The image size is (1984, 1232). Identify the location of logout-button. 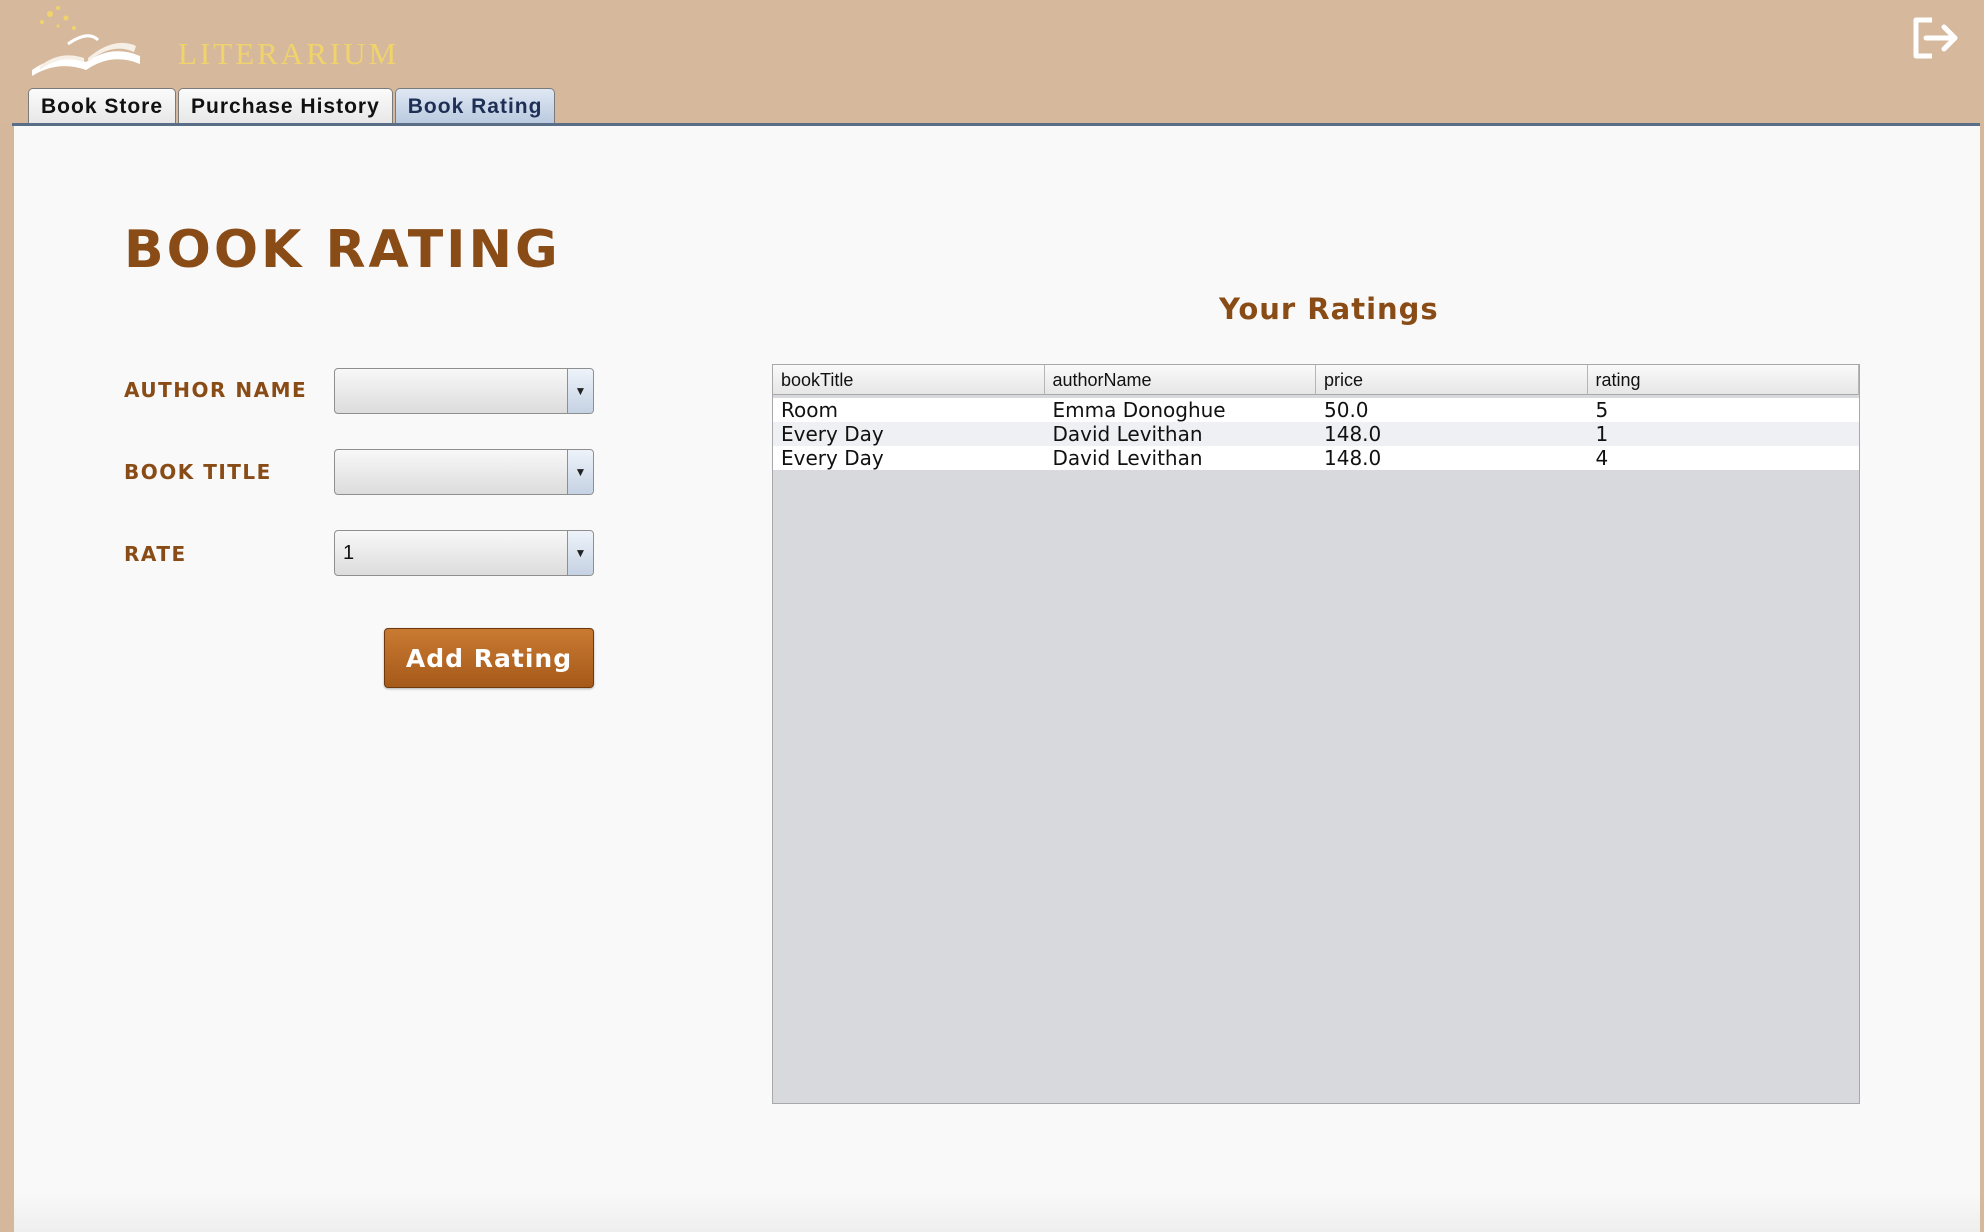
(1935, 38).